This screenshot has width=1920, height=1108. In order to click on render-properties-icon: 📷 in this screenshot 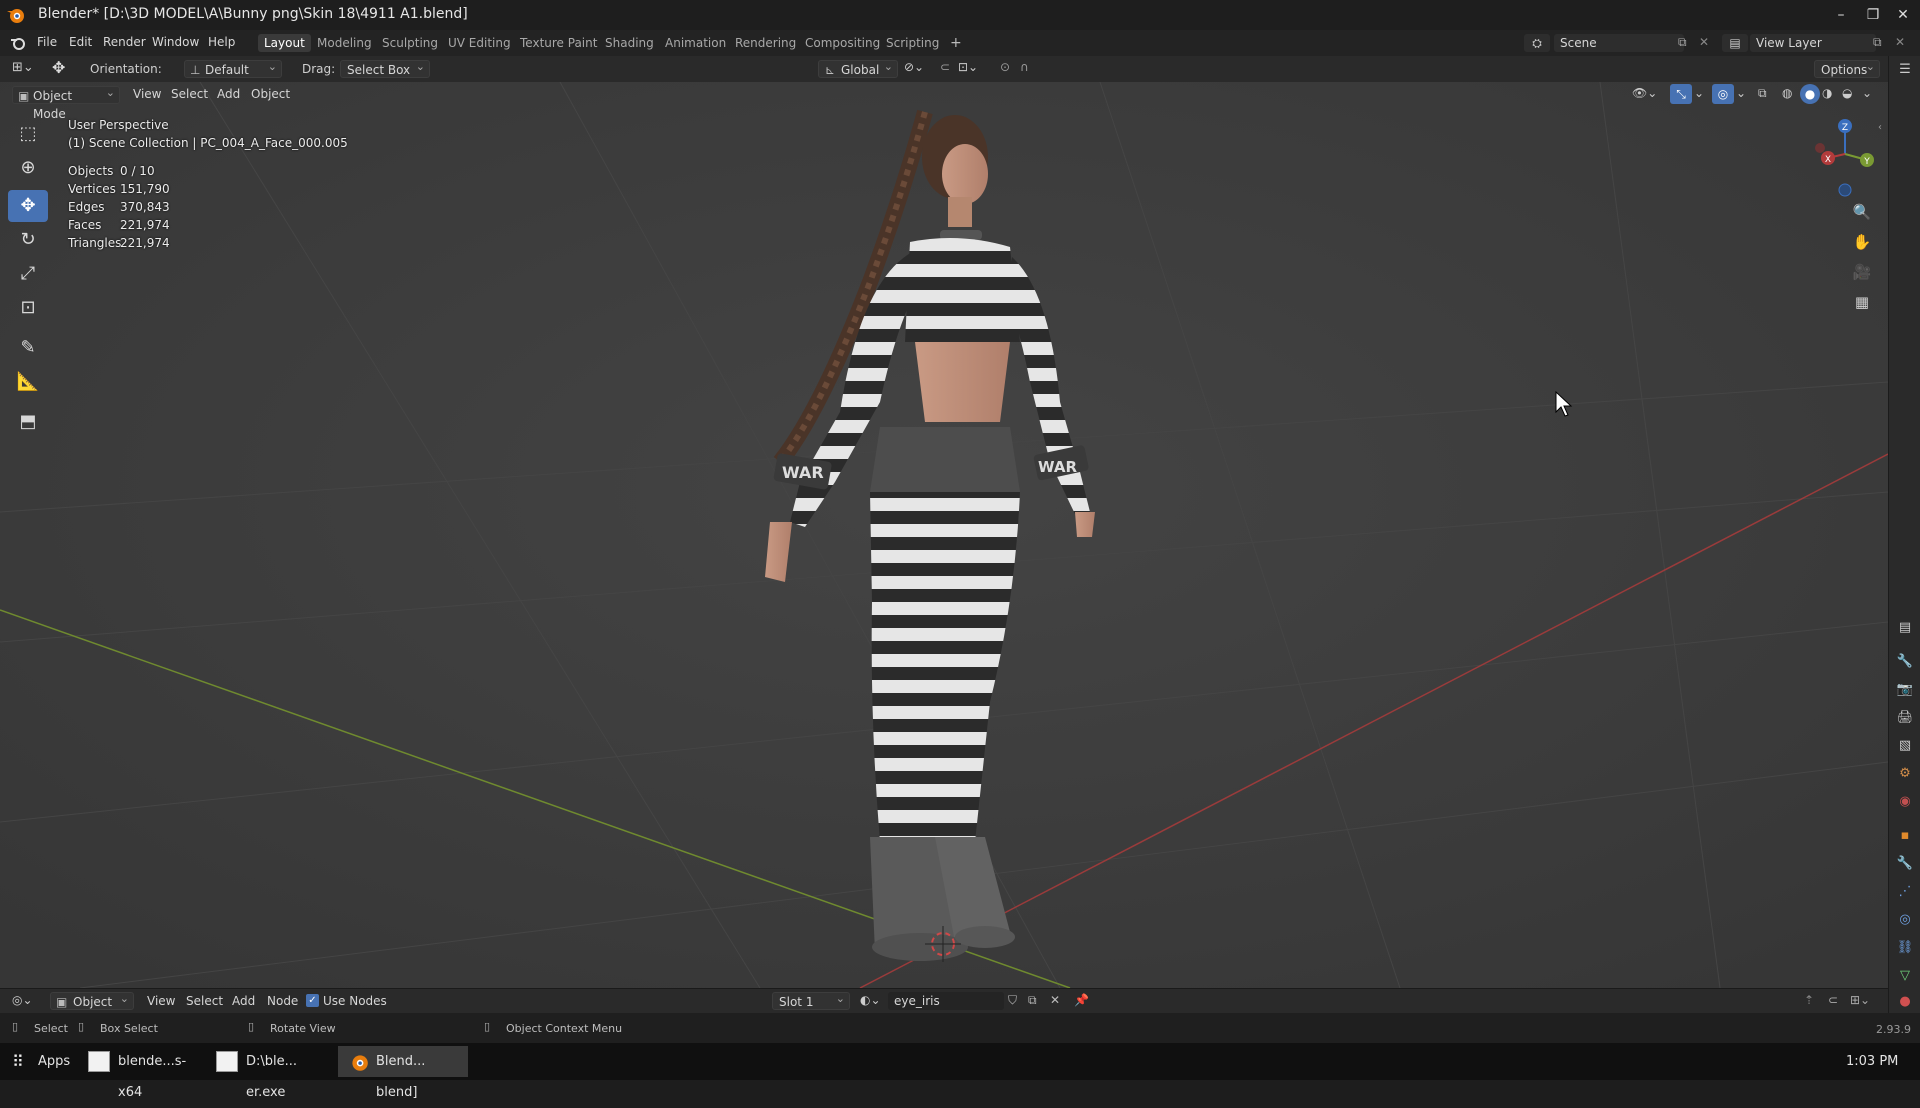, I will do `click(1905, 690)`.